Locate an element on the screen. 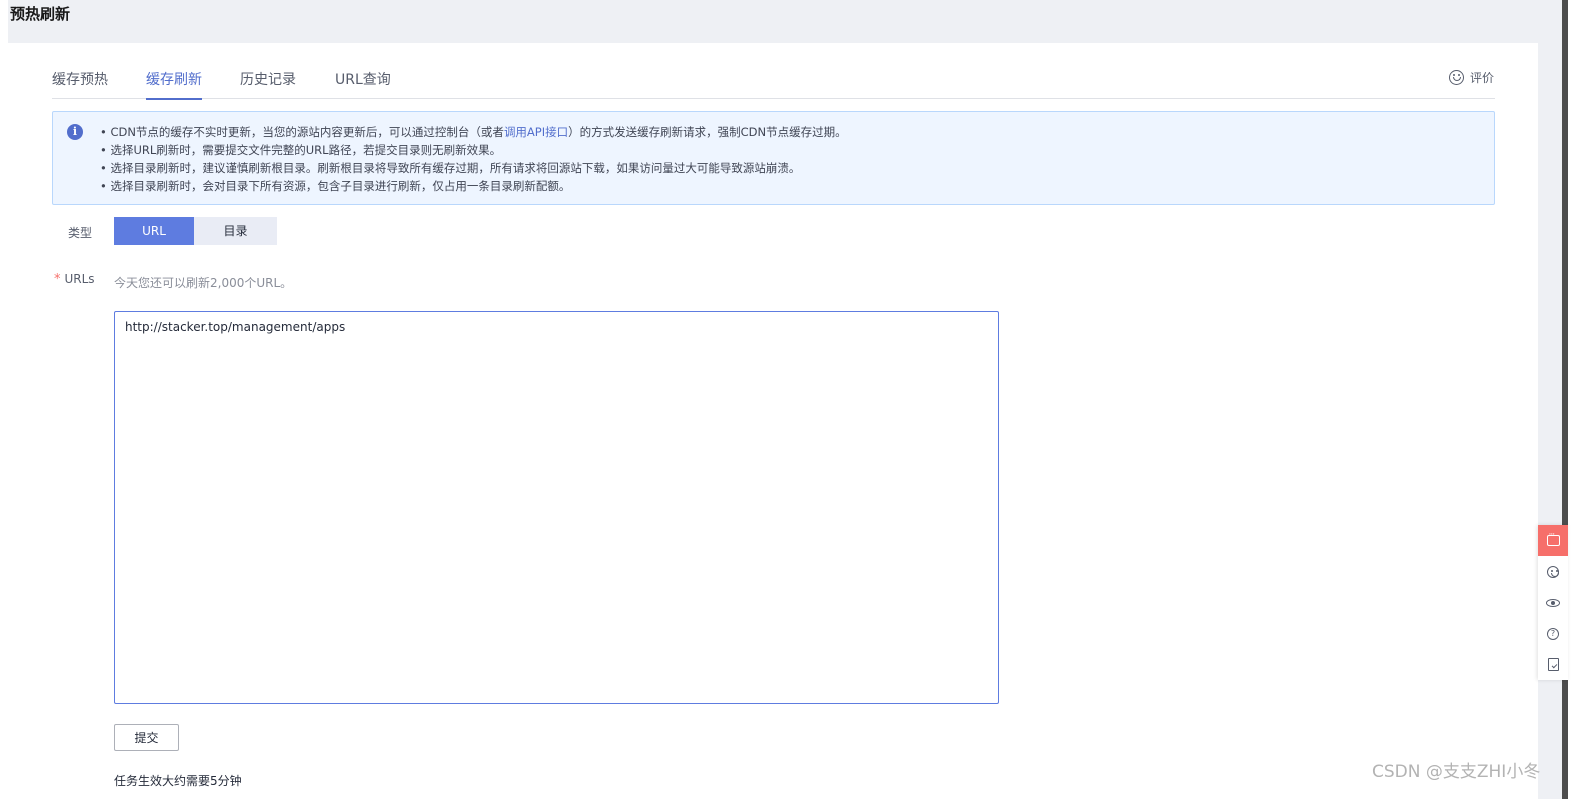  type-option-url: URL is located at coordinates (154, 231).